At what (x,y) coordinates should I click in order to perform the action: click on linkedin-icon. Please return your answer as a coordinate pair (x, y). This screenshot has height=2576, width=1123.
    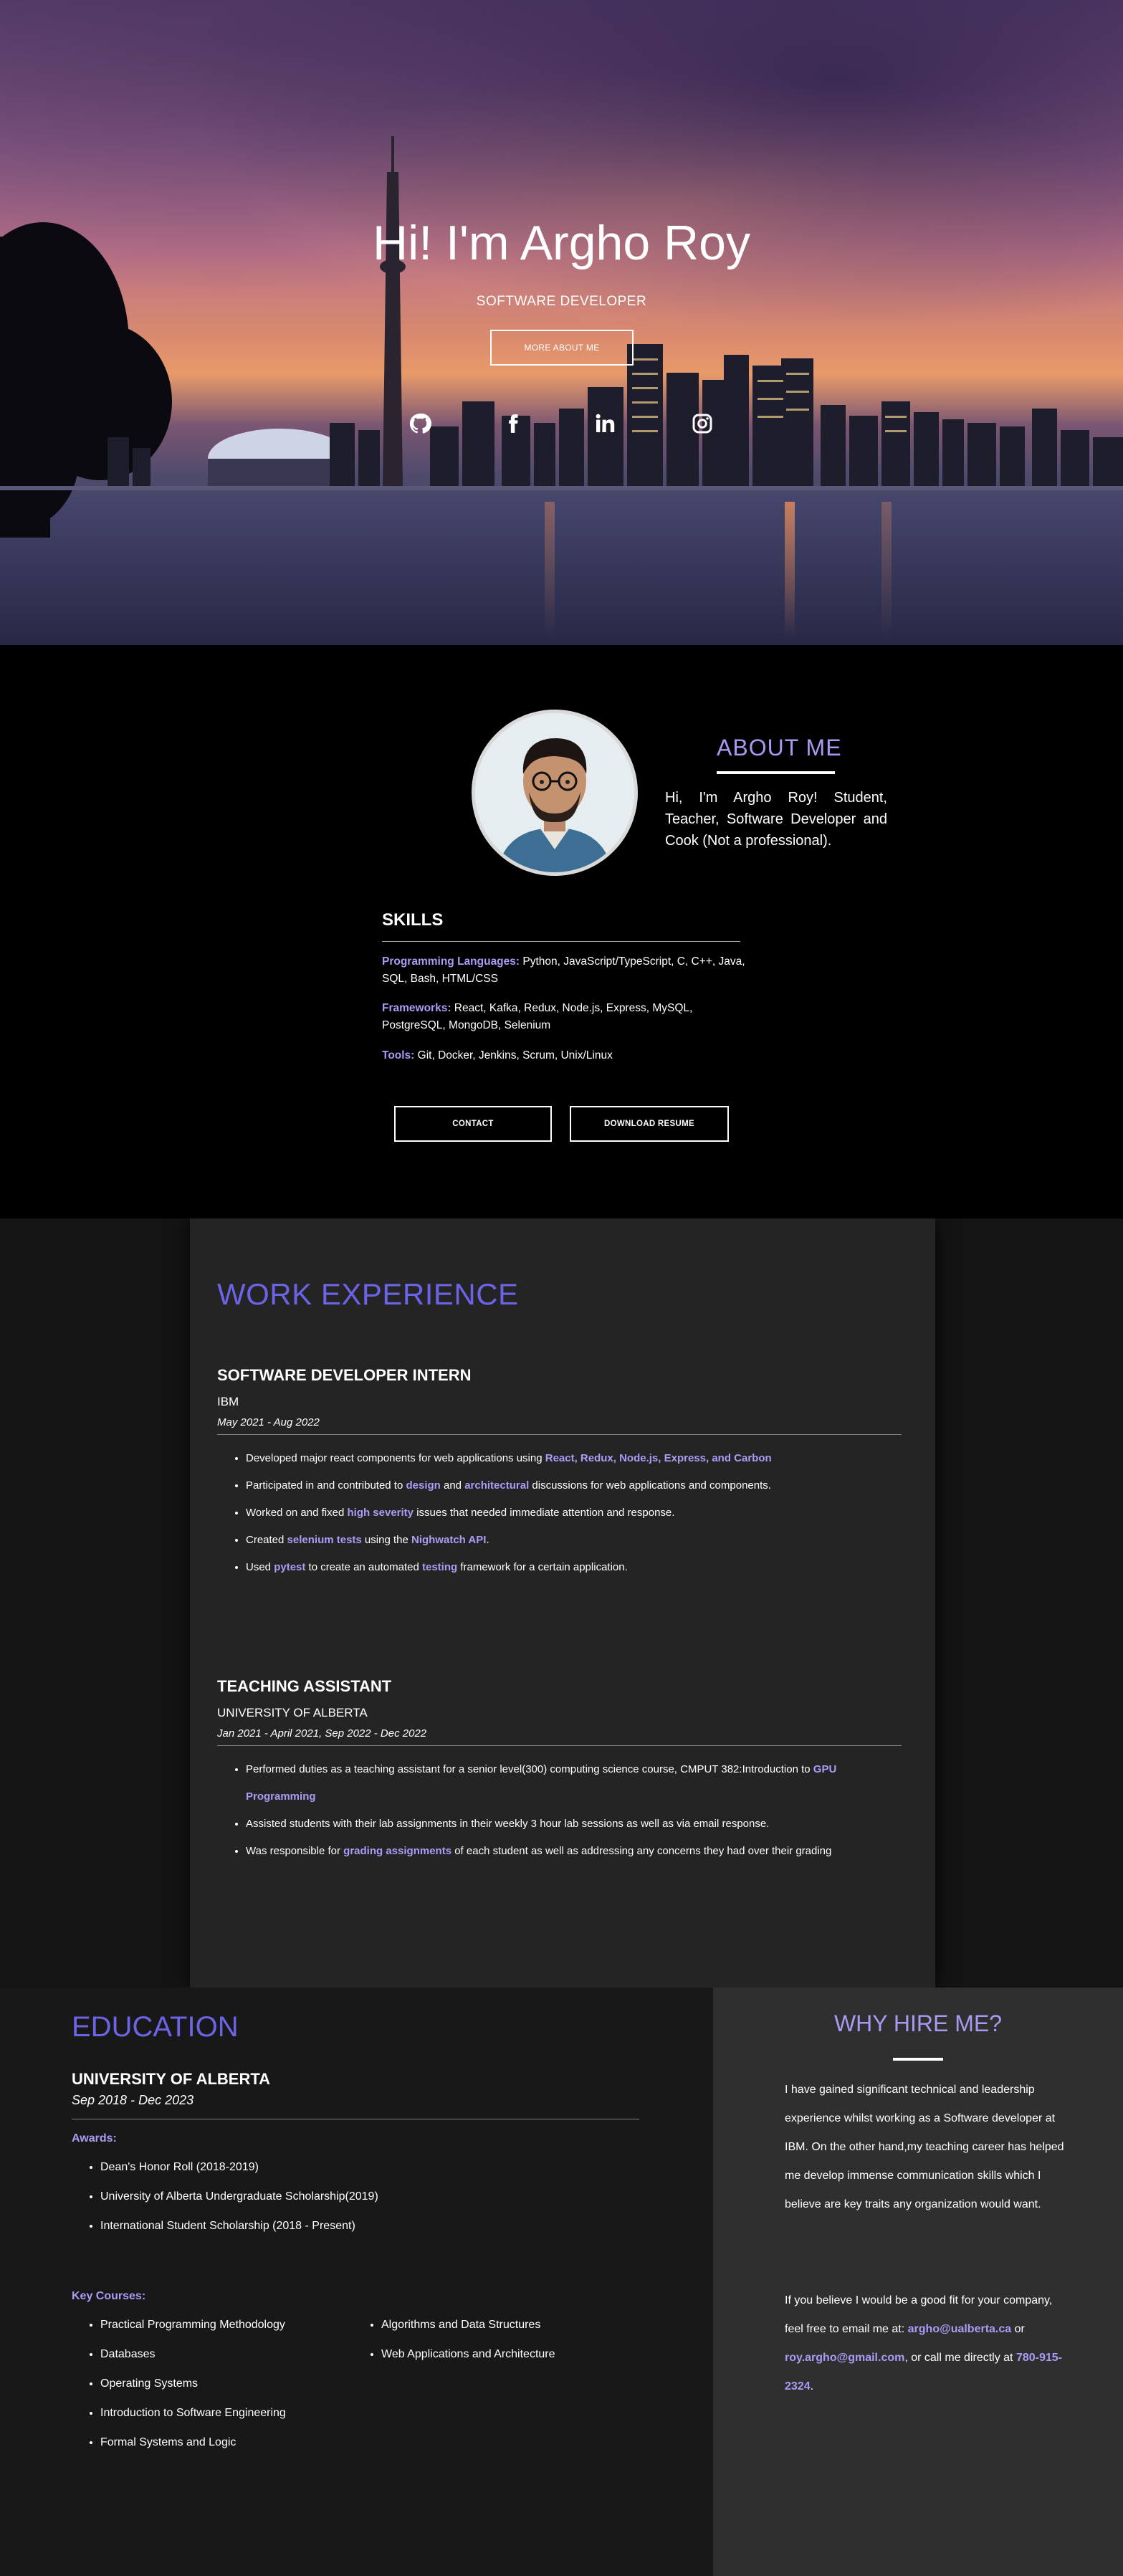
    Looking at the image, I should click on (605, 424).